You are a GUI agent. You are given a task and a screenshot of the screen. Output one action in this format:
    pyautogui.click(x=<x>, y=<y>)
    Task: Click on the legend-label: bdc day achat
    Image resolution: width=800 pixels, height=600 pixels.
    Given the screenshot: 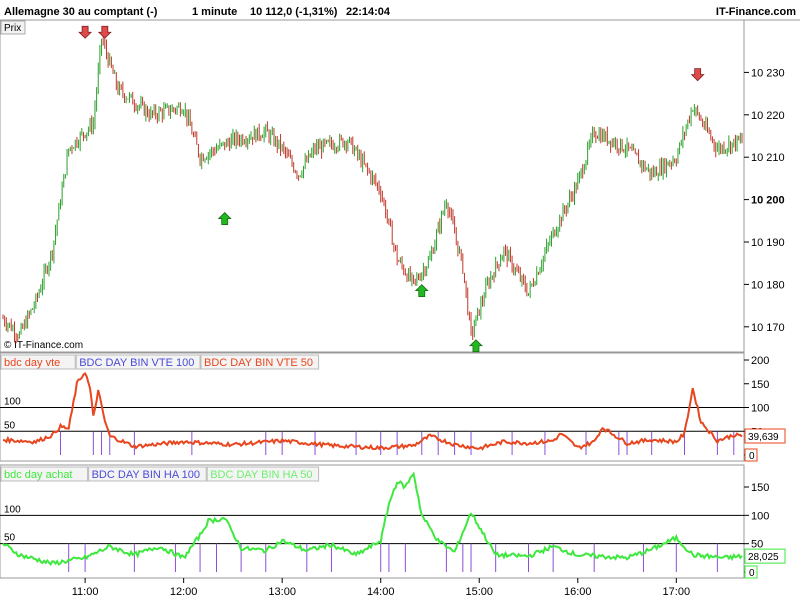 What is the action you would take?
    pyautogui.click(x=38, y=475)
    